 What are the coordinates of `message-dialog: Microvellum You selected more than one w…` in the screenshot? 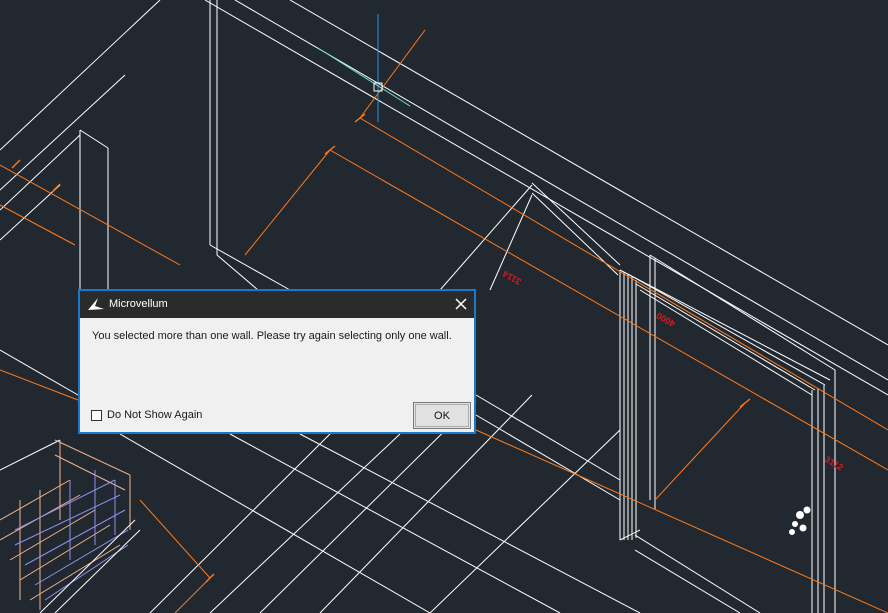 It's located at (277, 361).